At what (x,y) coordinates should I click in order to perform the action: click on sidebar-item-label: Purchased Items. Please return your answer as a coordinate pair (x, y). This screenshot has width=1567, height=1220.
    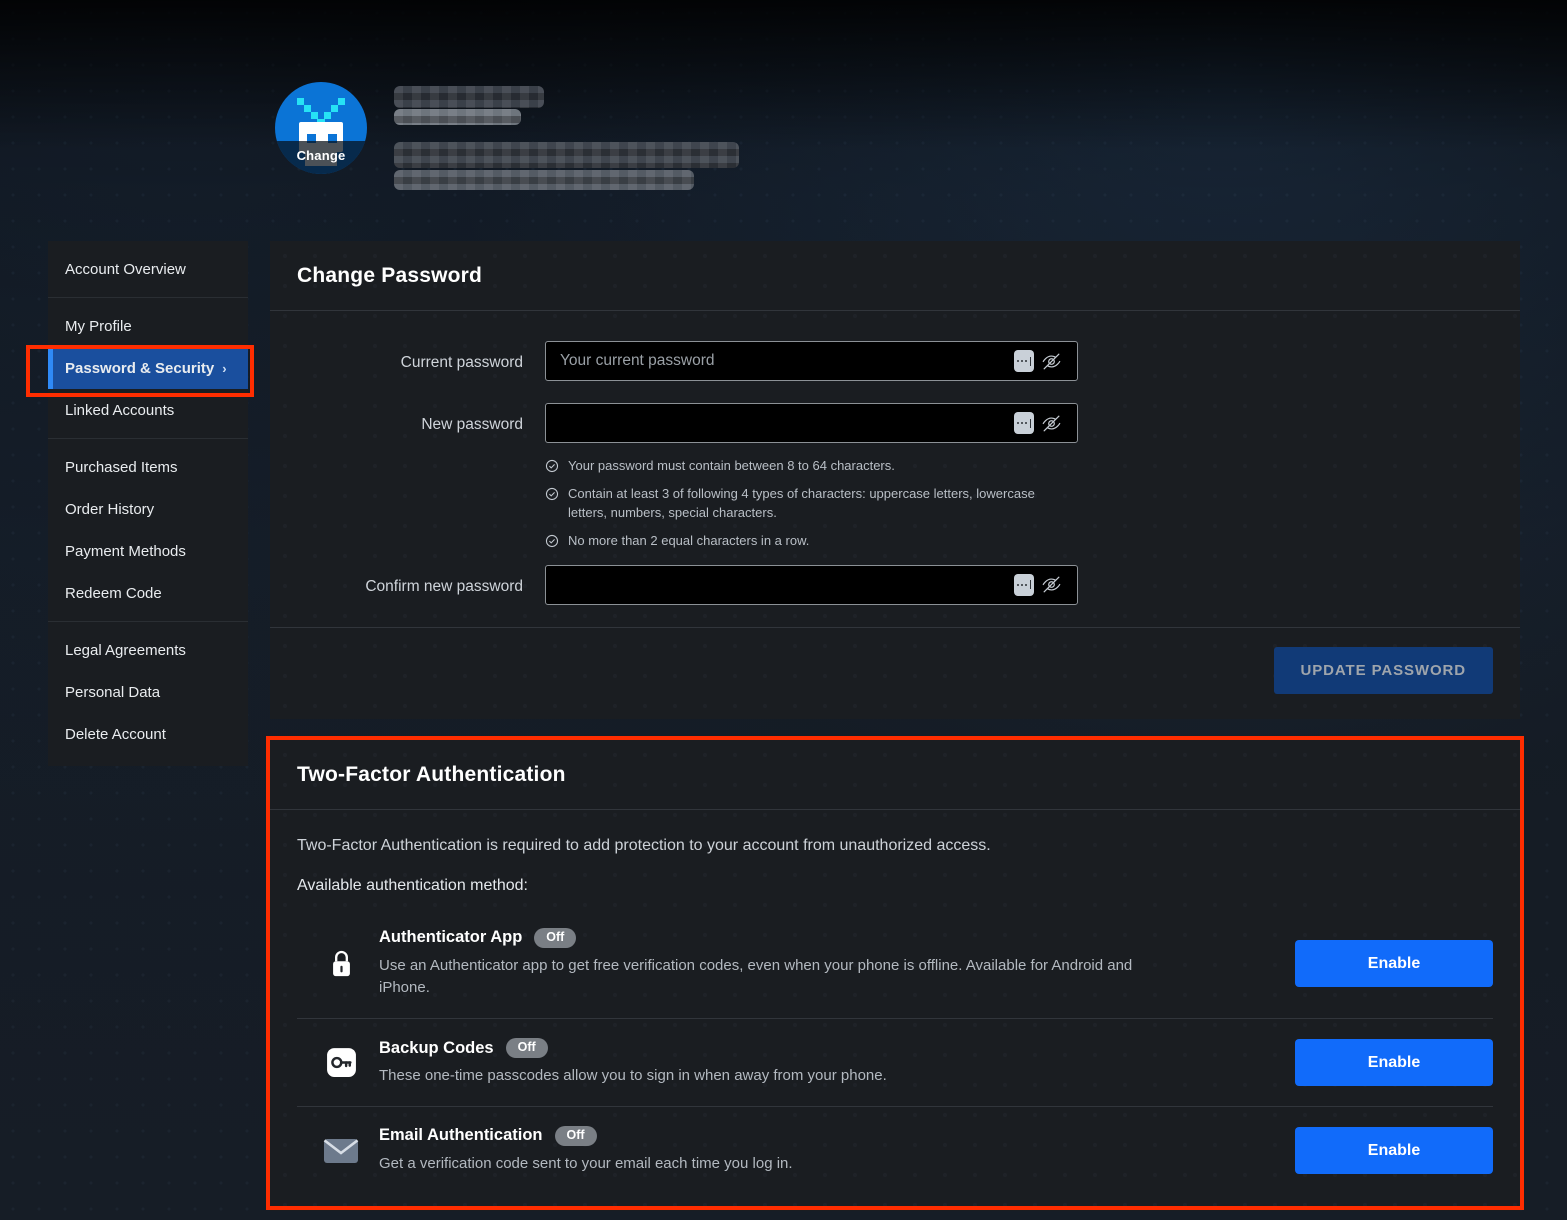
    Looking at the image, I should click on (121, 467).